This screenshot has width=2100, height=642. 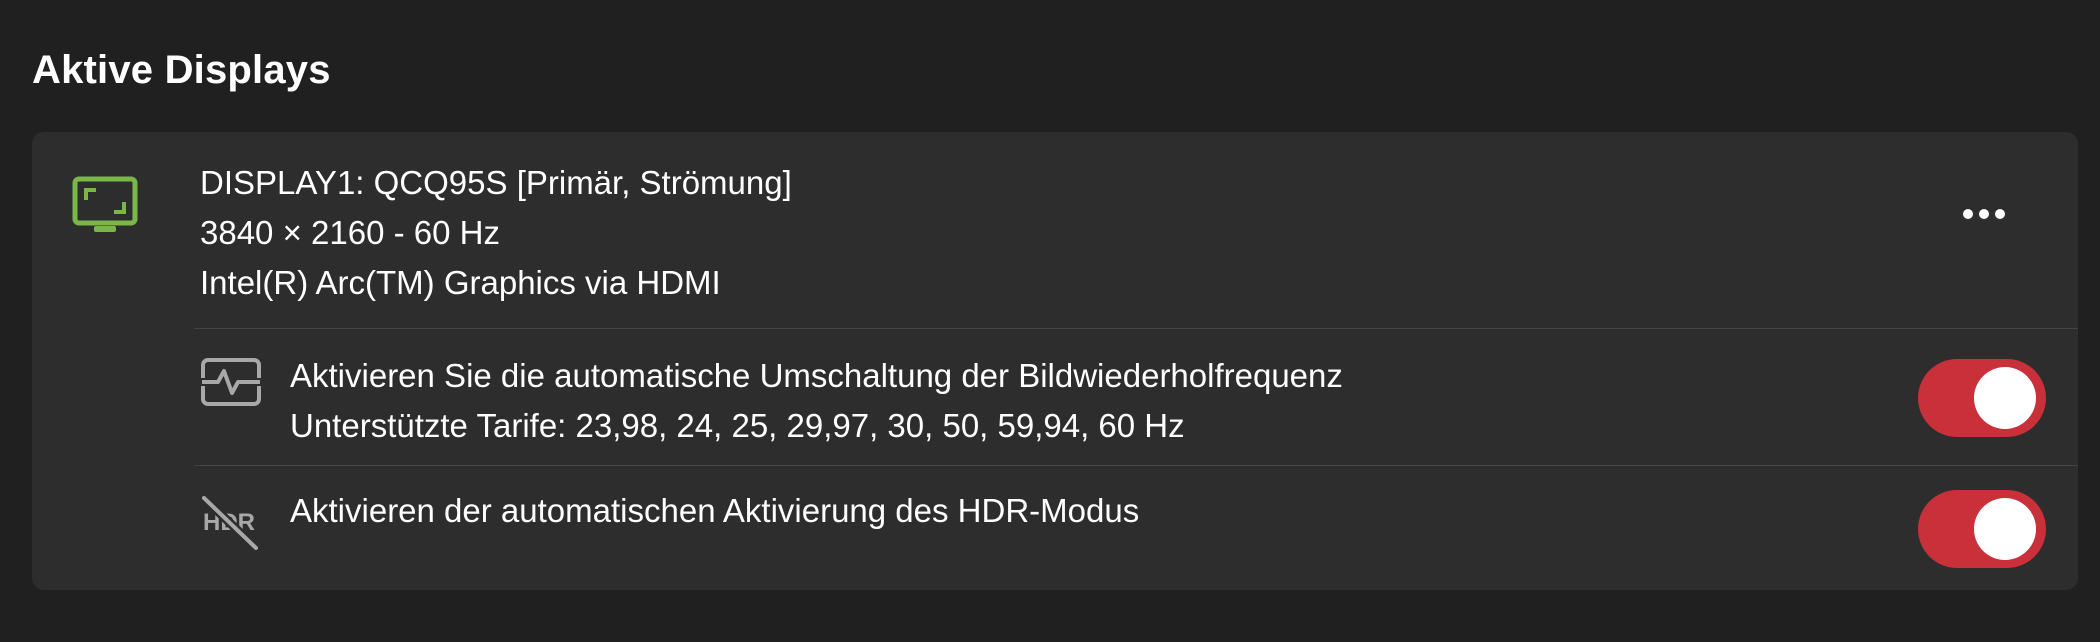 I want to click on hdr-toggle, so click(x=1982, y=529).